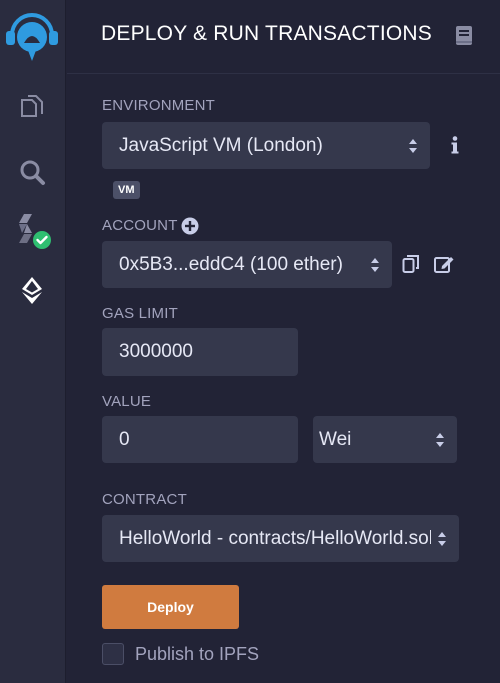 Image resolution: width=500 pixels, height=683 pixels. Describe the element at coordinates (32, 172) in the screenshot. I see `search-icon` at that location.